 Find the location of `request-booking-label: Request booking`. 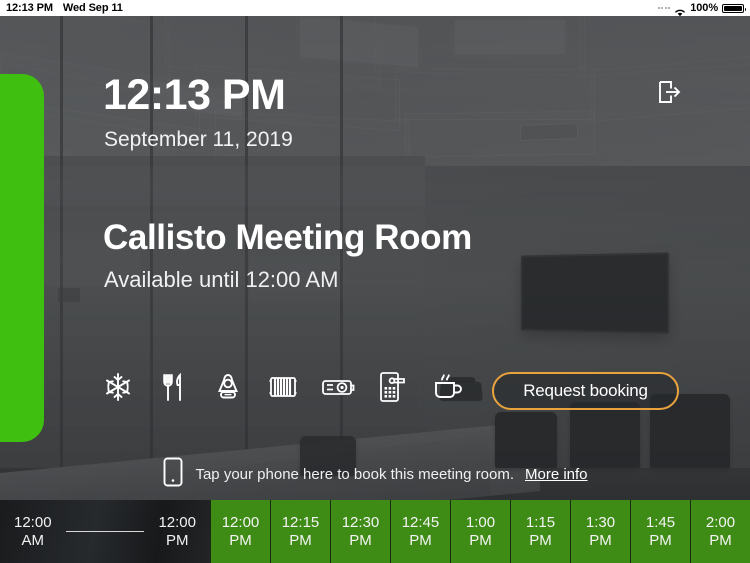

request-booking-label: Request booking is located at coordinates (585, 390).